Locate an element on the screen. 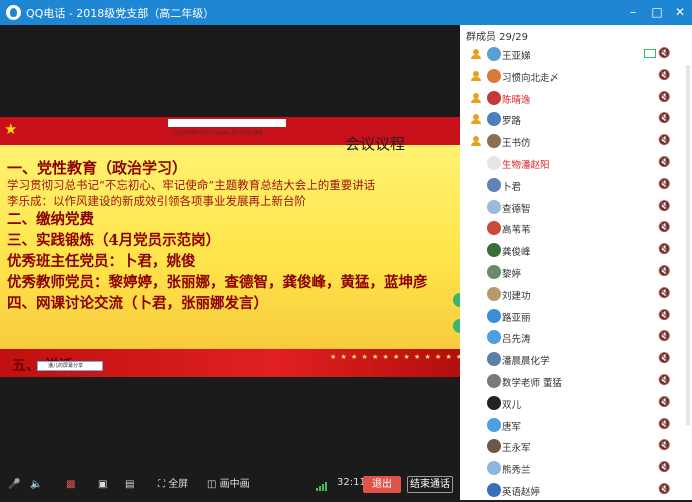 This screenshot has height=502, width=692. footer-stars: ★ ★ ★ ★ ★ ★ ★ ★ ★ ★ ★ ★ ★ is located at coordinates (395, 357).